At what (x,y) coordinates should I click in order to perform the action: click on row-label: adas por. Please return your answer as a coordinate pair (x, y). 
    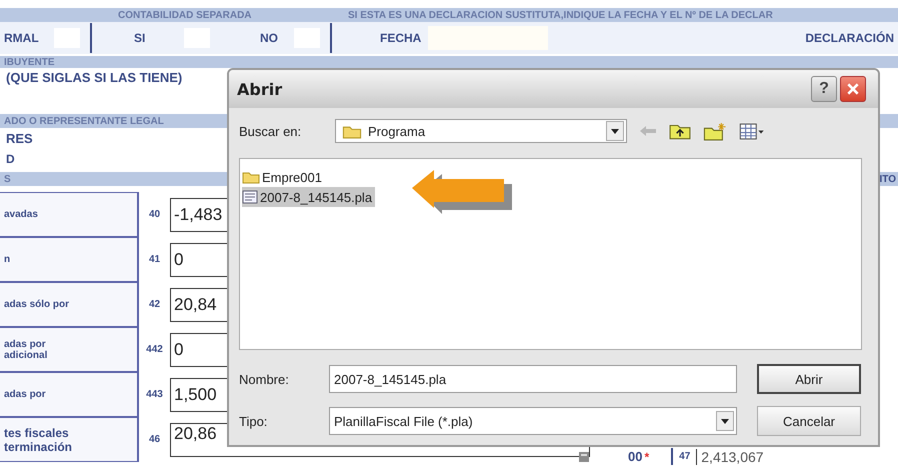
    Looking at the image, I should click on (69, 394).